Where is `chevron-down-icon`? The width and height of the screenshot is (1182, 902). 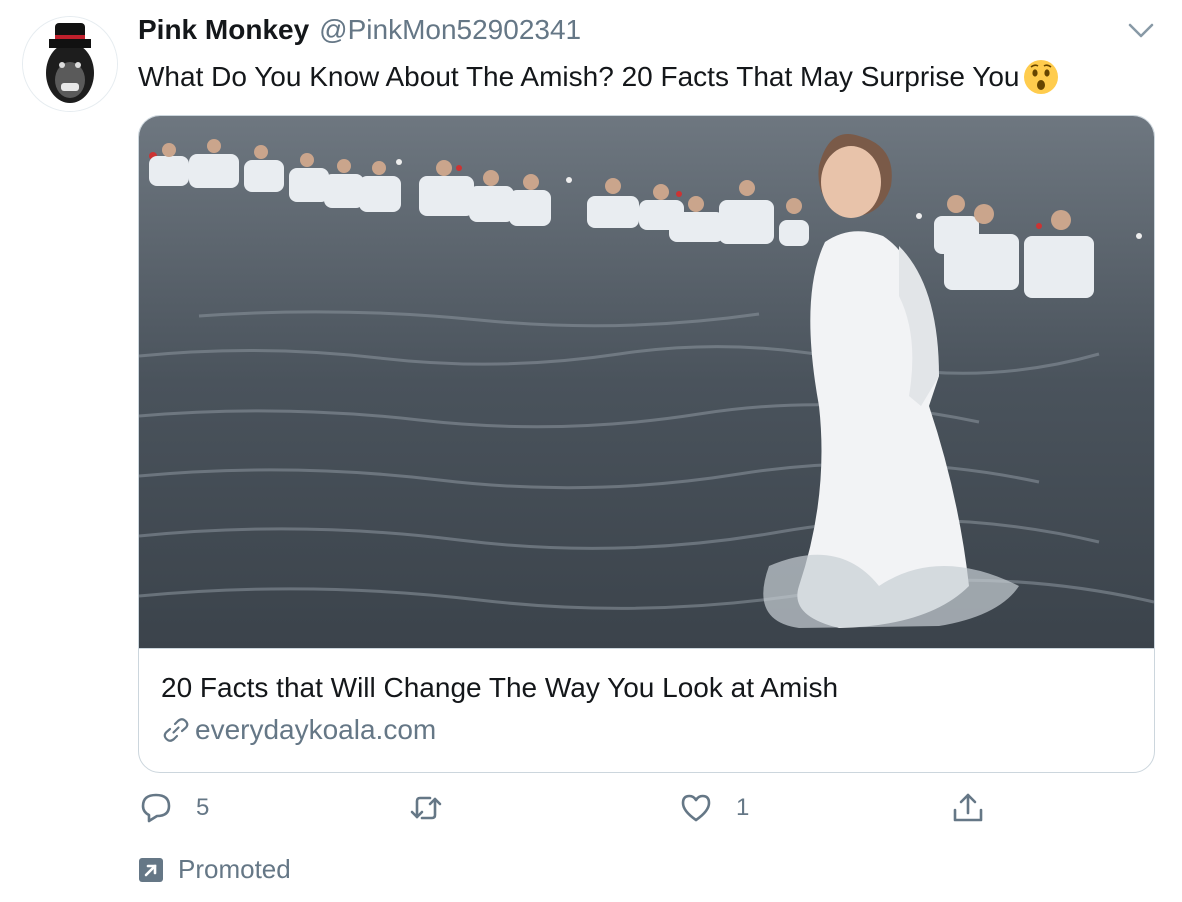 chevron-down-icon is located at coordinates (1141, 31).